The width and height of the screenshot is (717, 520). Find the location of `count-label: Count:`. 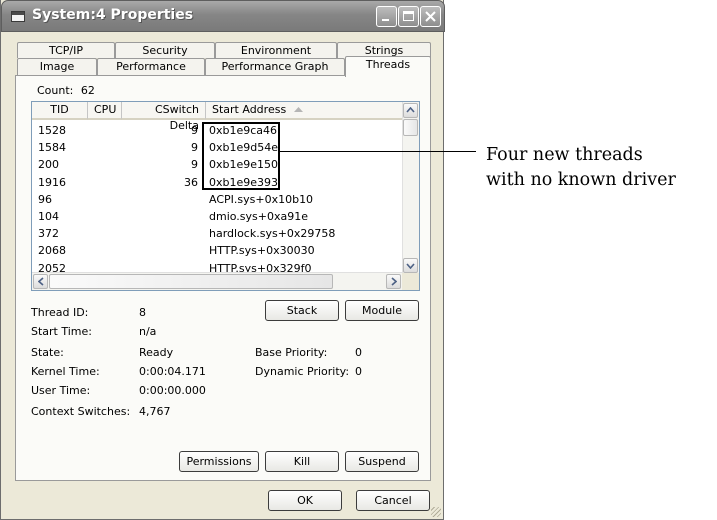

count-label: Count: is located at coordinates (55, 90).